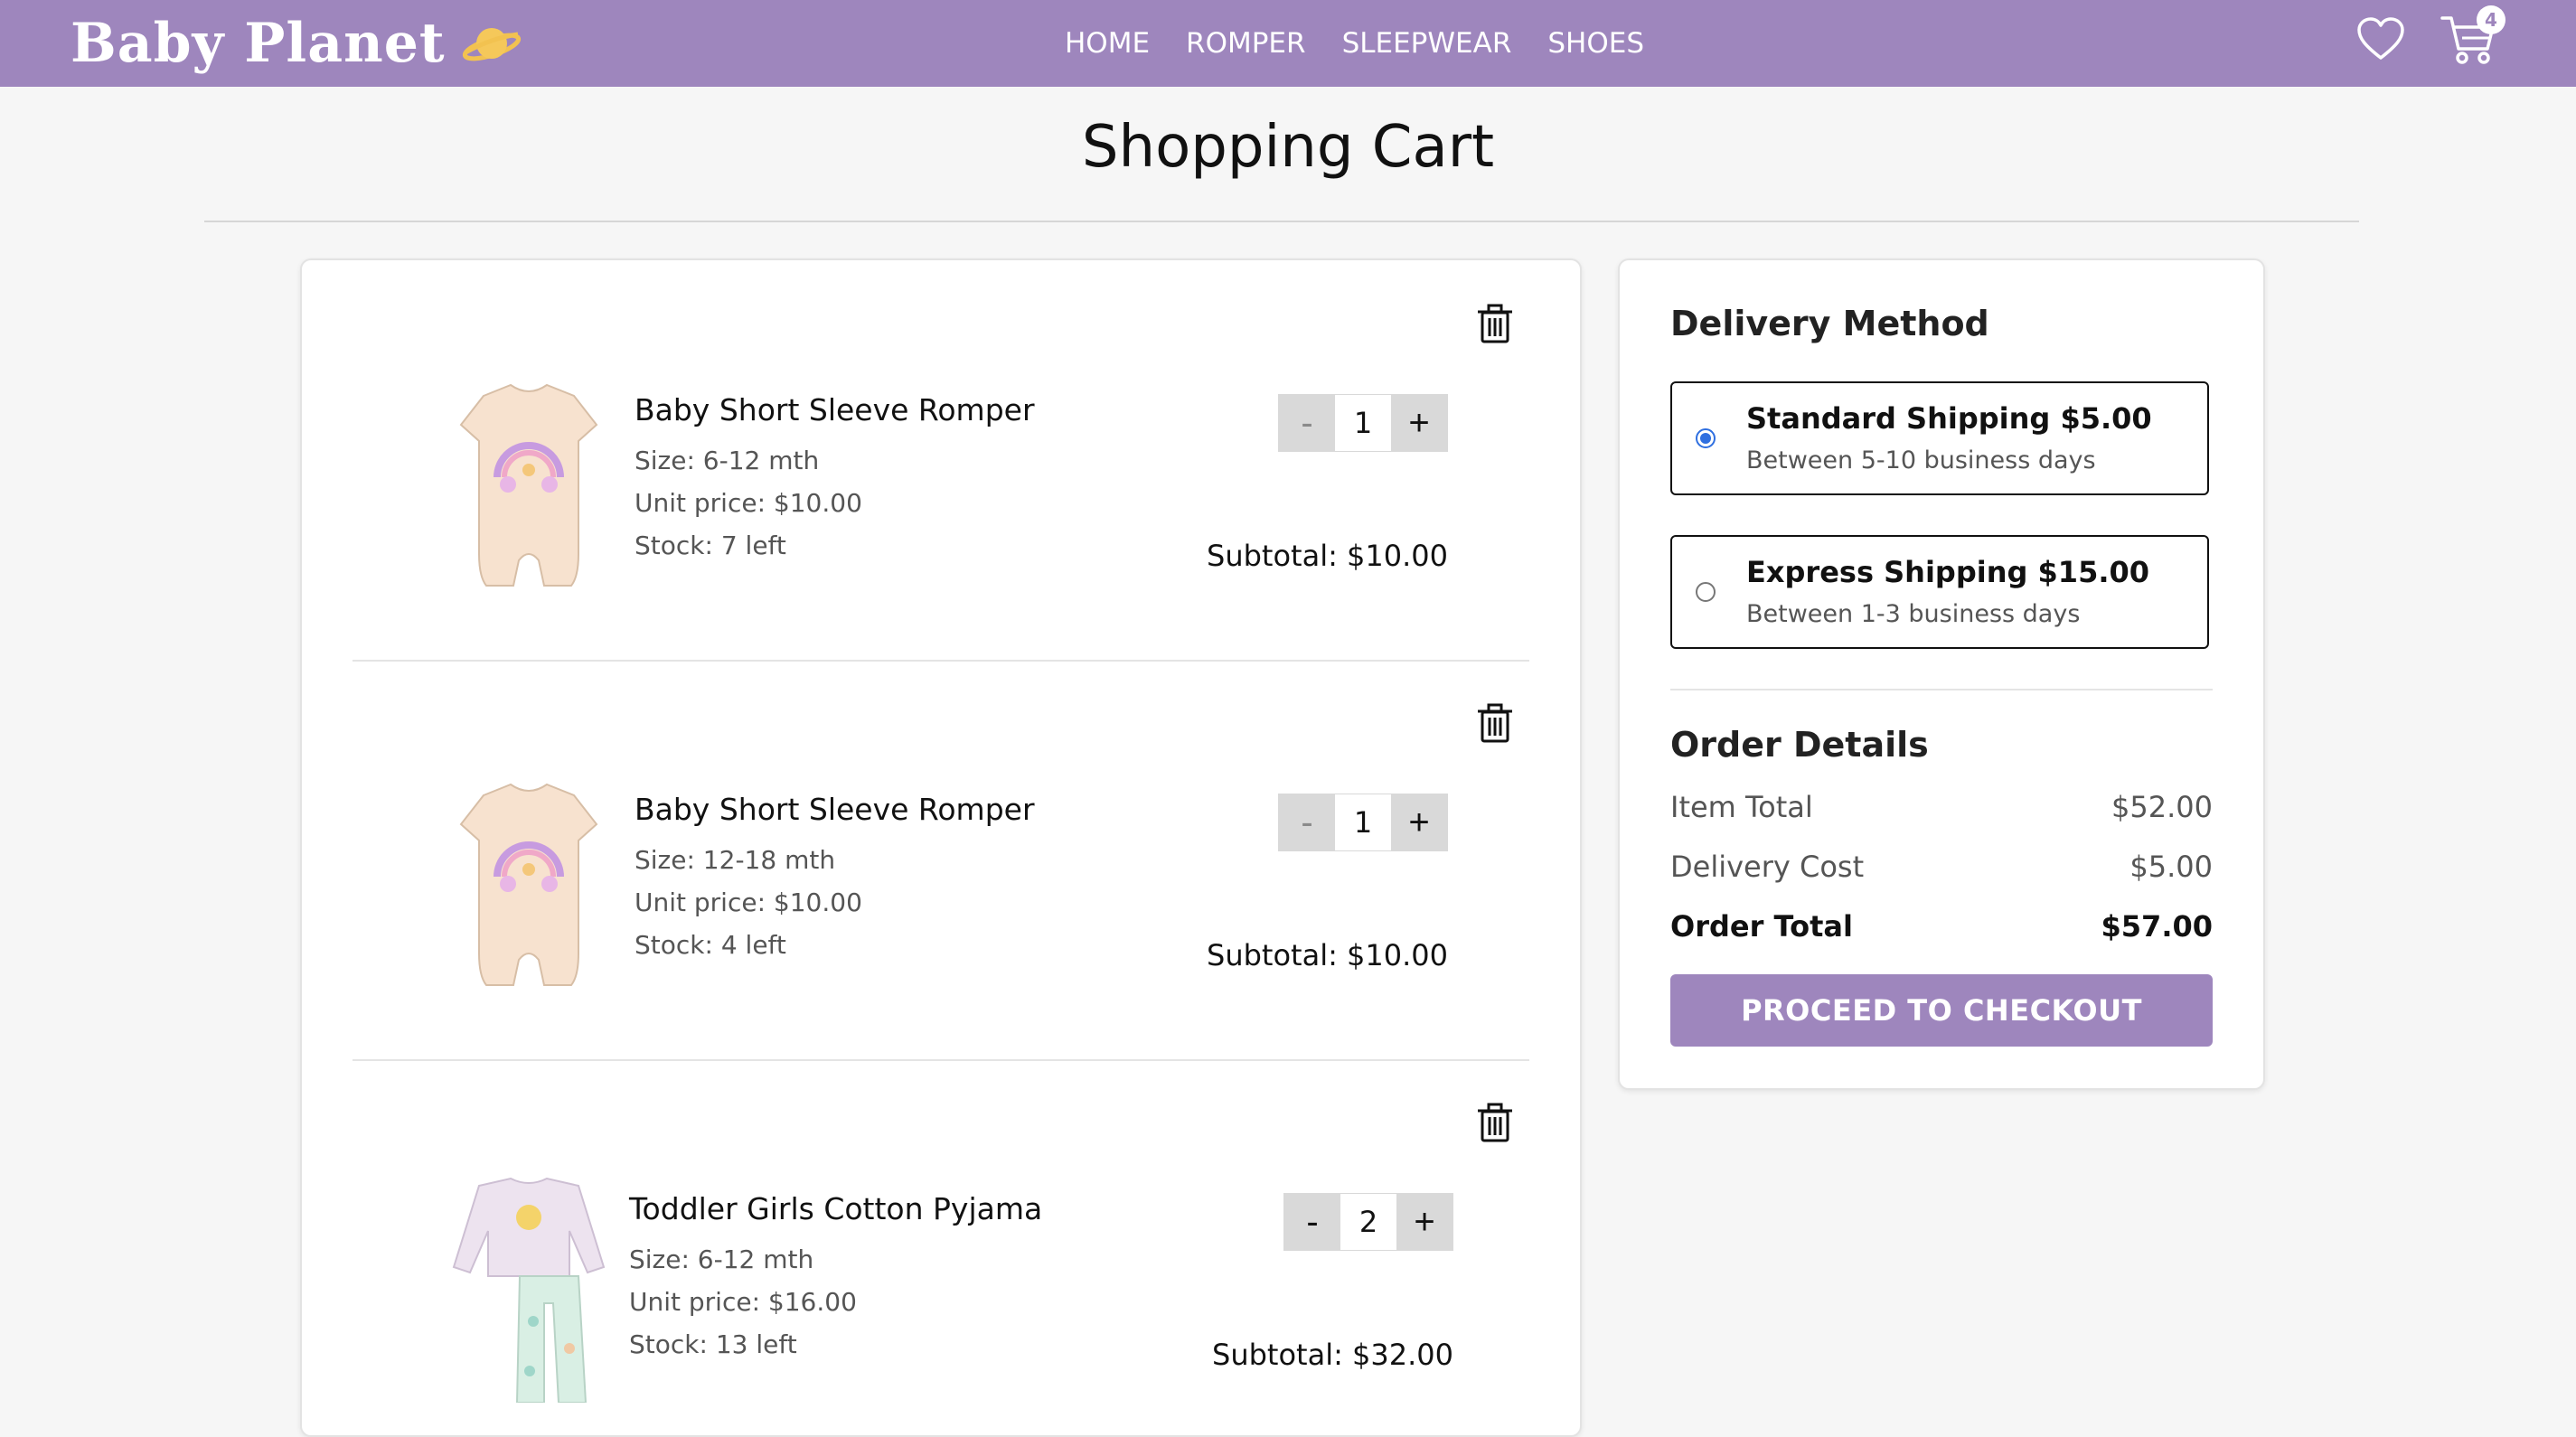 The image size is (2576, 1437). I want to click on nav-home: HOME, so click(1107, 43).